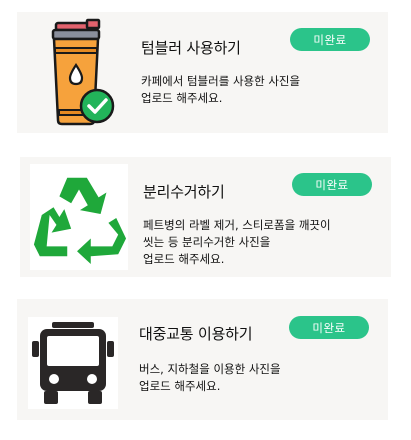 Image resolution: width=411 pixels, height=440 pixels. What do you see at coordinates (196, 334) in the screenshot?
I see `mission-title: 대중교통 이용하기` at bounding box center [196, 334].